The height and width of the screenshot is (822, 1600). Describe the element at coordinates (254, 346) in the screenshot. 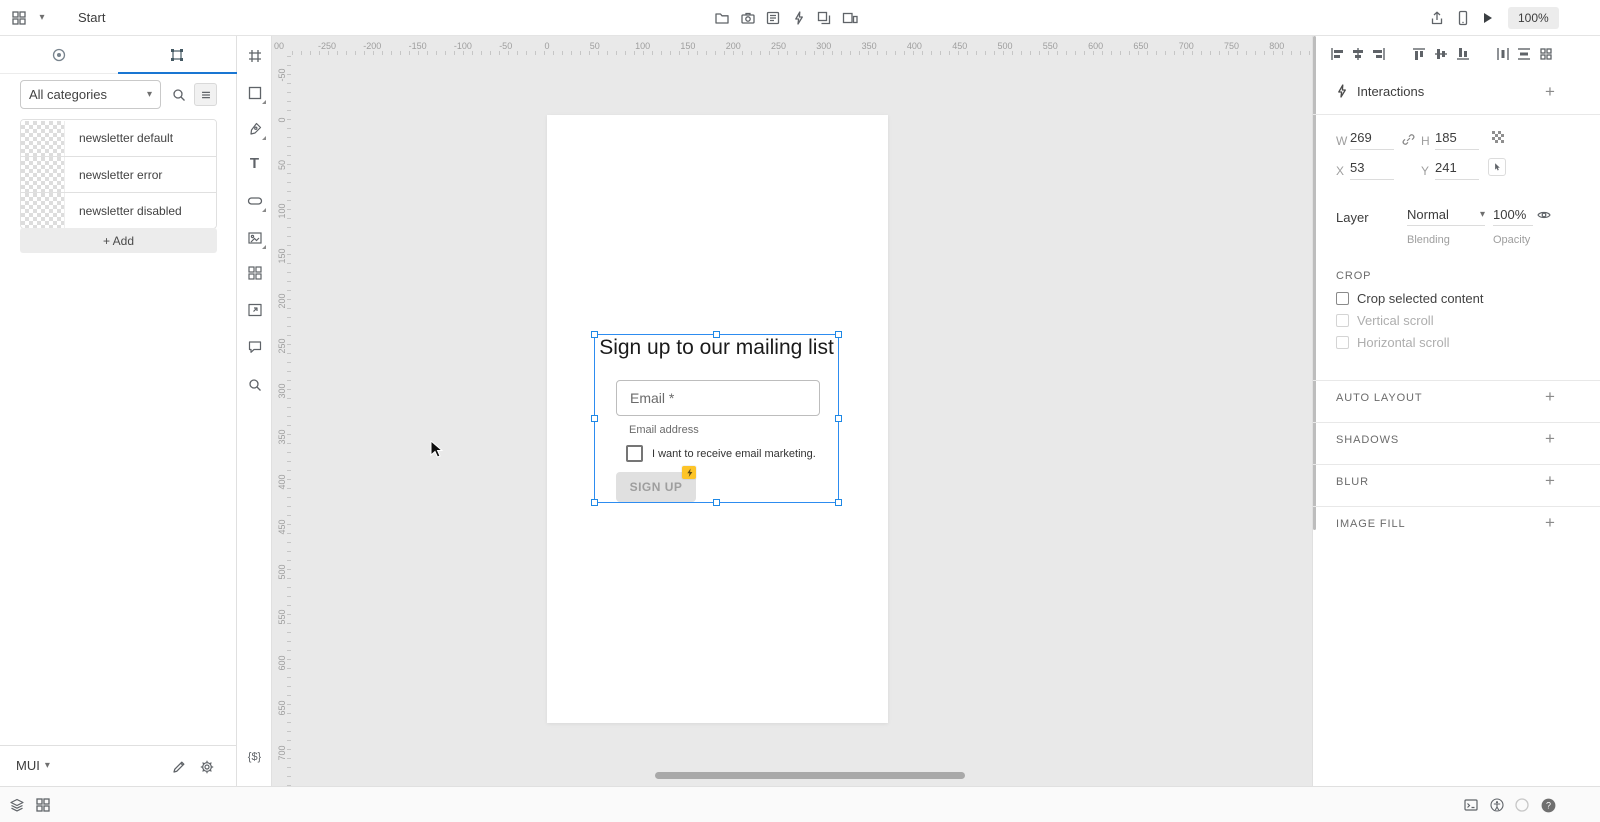

I see `comment-tool-button` at that location.